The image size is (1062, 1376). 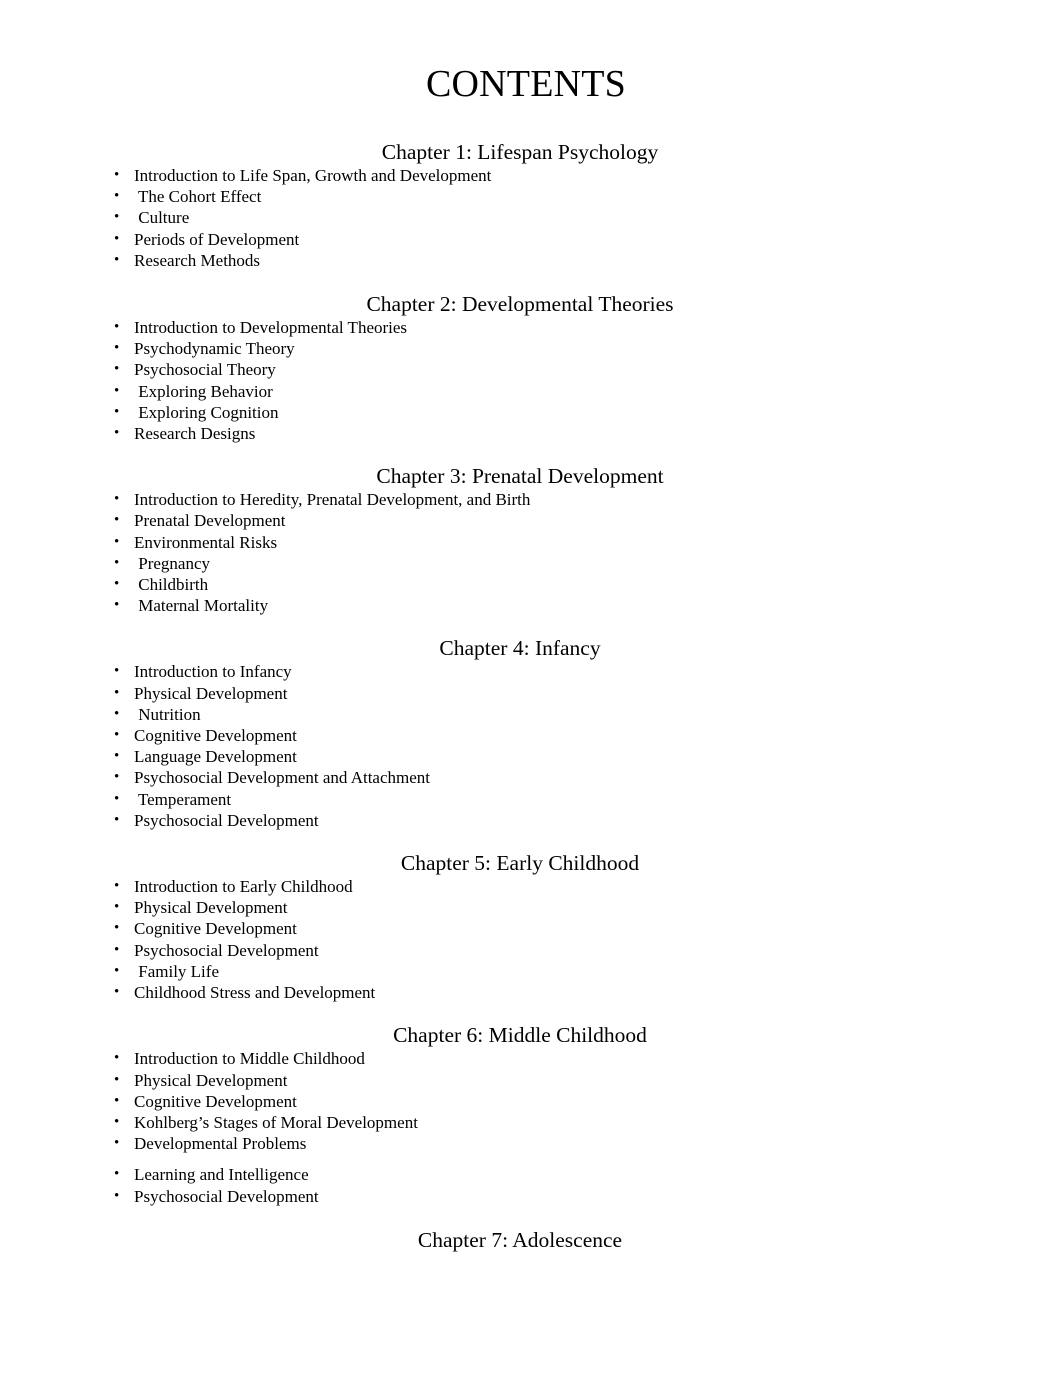 What do you see at coordinates (520, 863) in the screenshot?
I see `chapter-heading: Chapter 5: Early Childhood` at bounding box center [520, 863].